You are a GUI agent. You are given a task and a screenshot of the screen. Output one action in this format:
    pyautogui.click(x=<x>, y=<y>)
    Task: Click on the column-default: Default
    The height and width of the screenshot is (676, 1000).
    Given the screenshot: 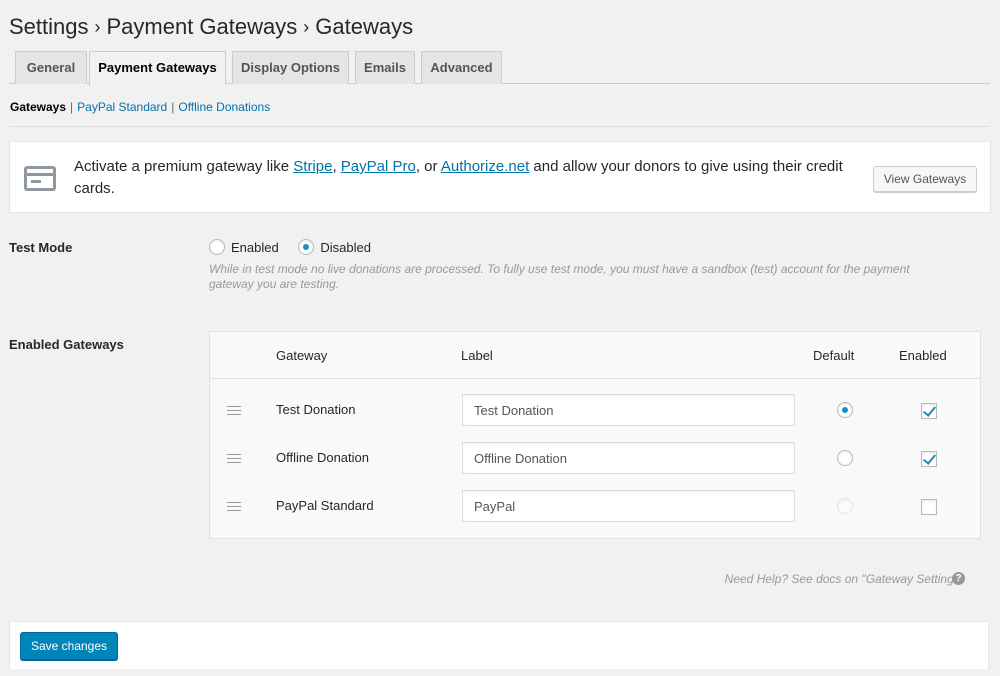 What is the action you would take?
    pyautogui.click(x=834, y=355)
    